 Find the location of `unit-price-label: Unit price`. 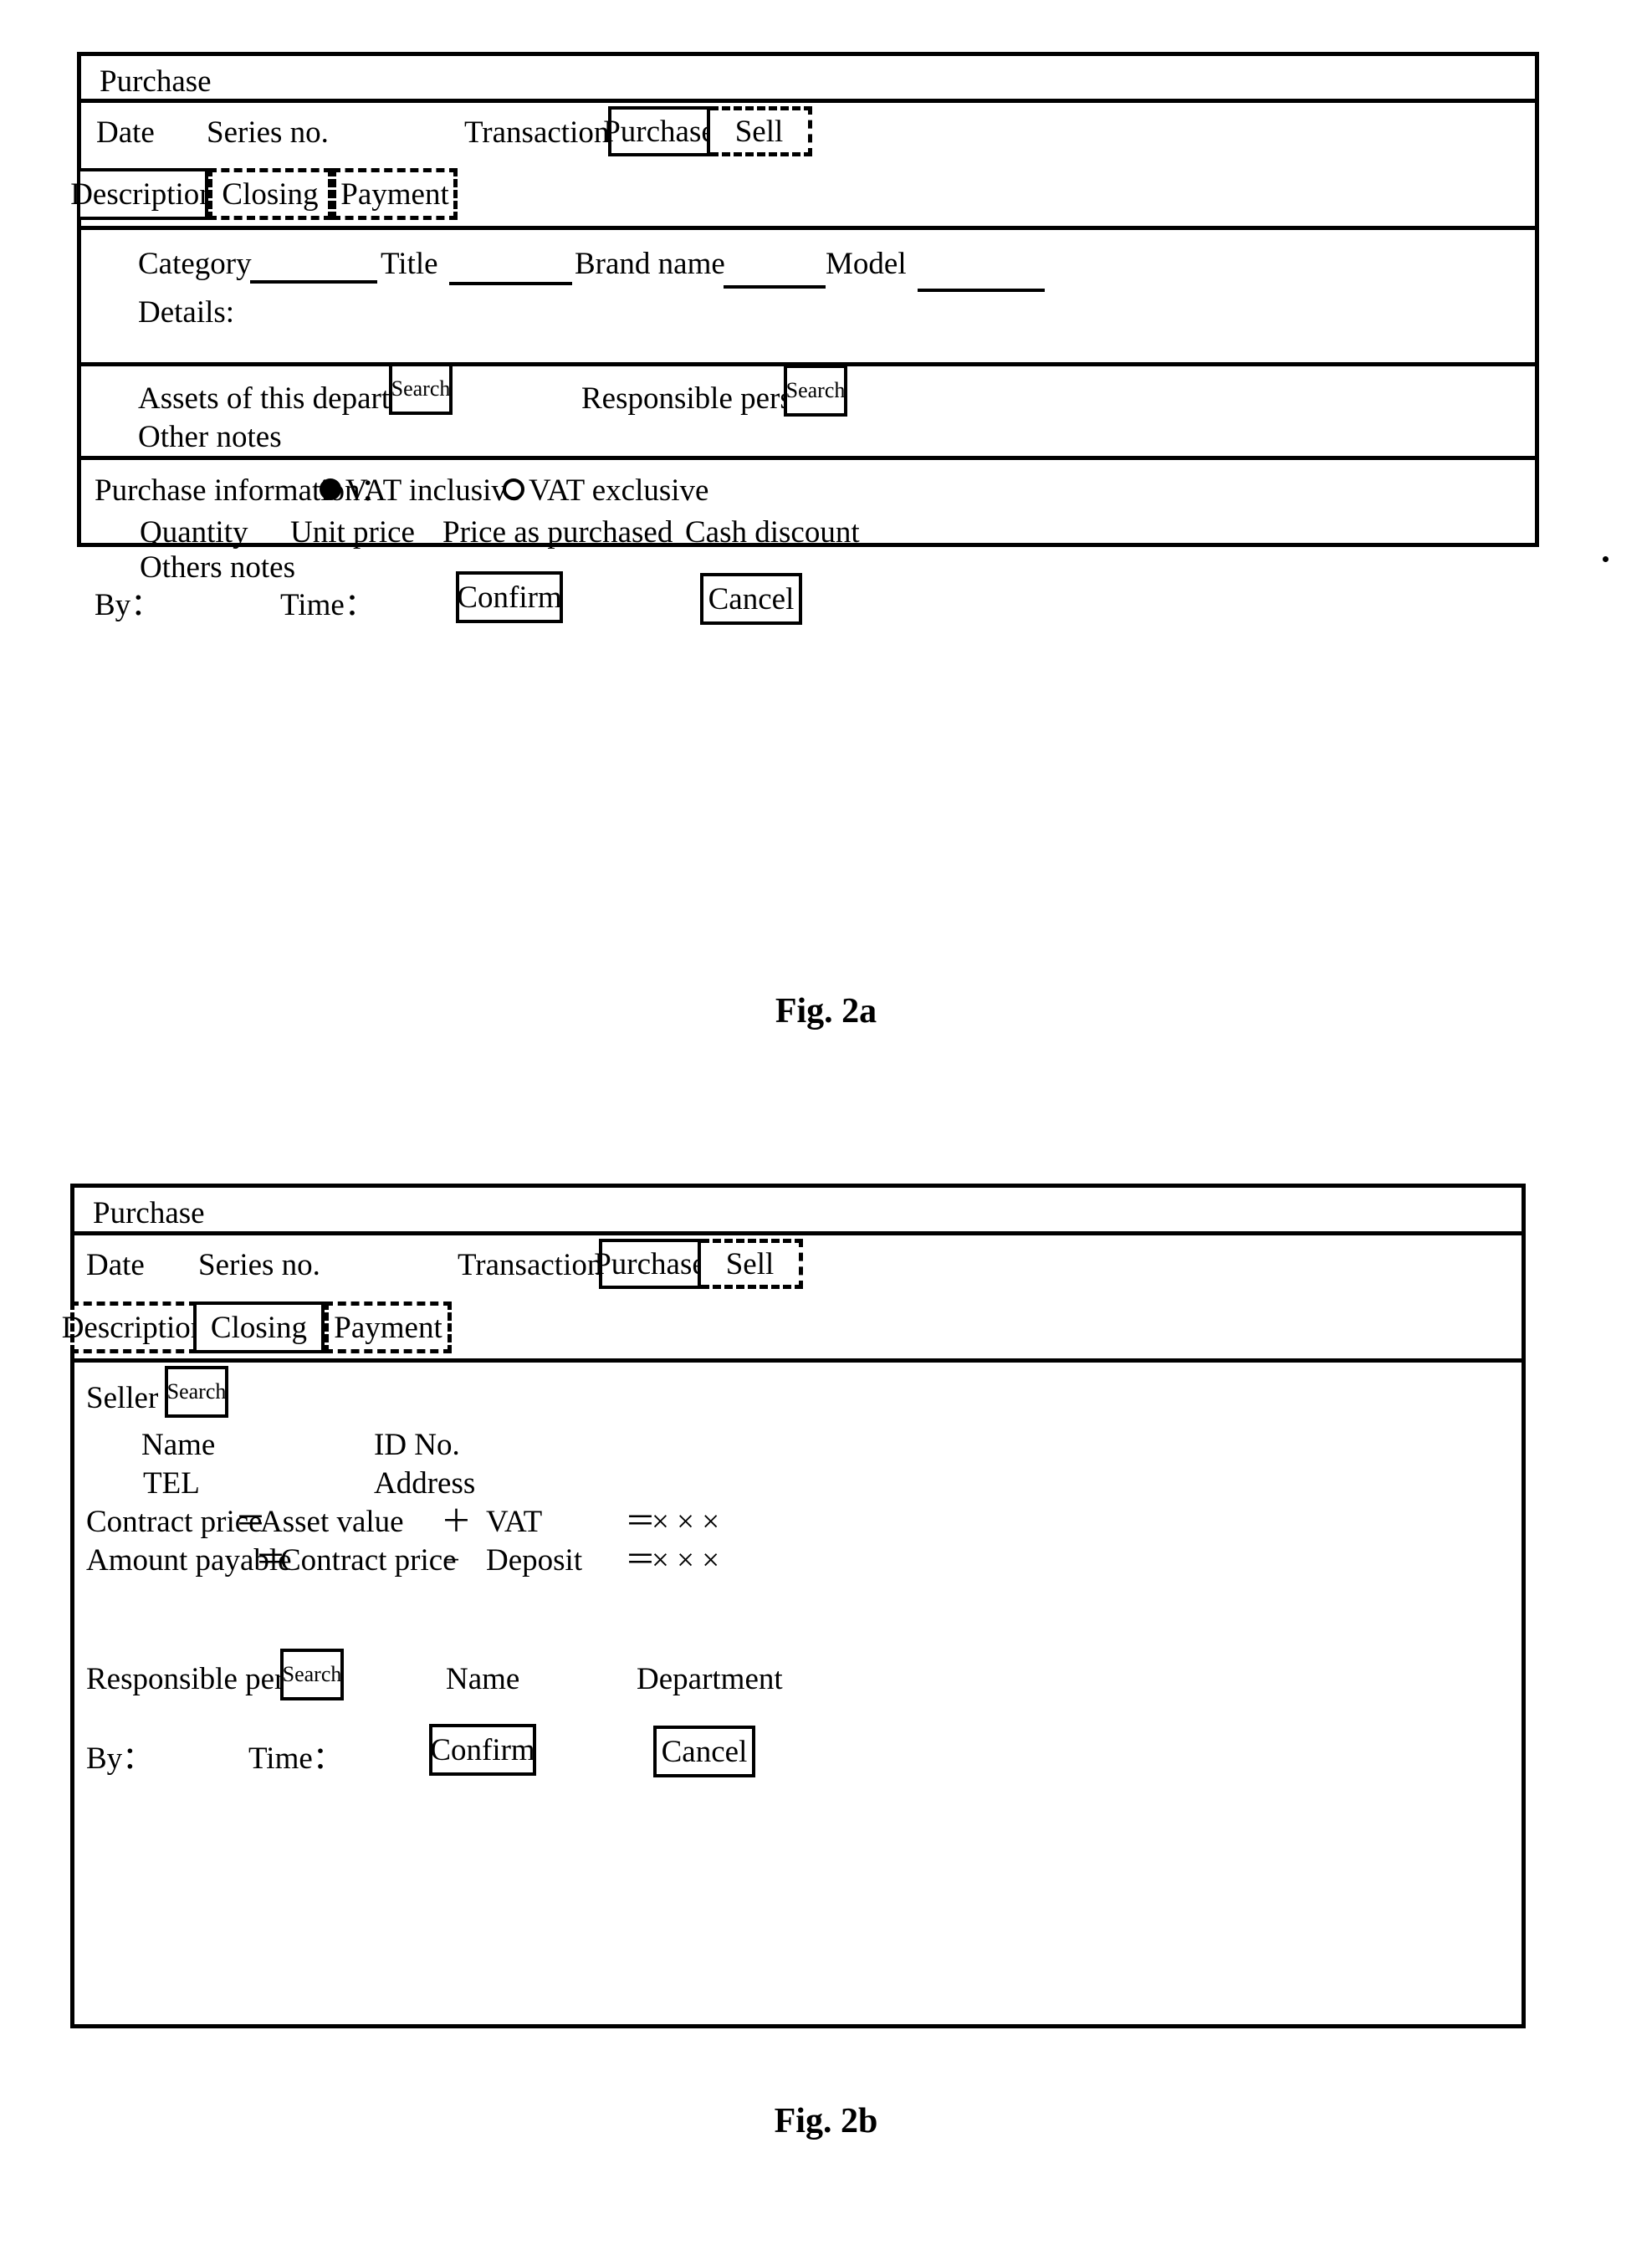

unit-price-label: Unit price is located at coordinates (352, 532).